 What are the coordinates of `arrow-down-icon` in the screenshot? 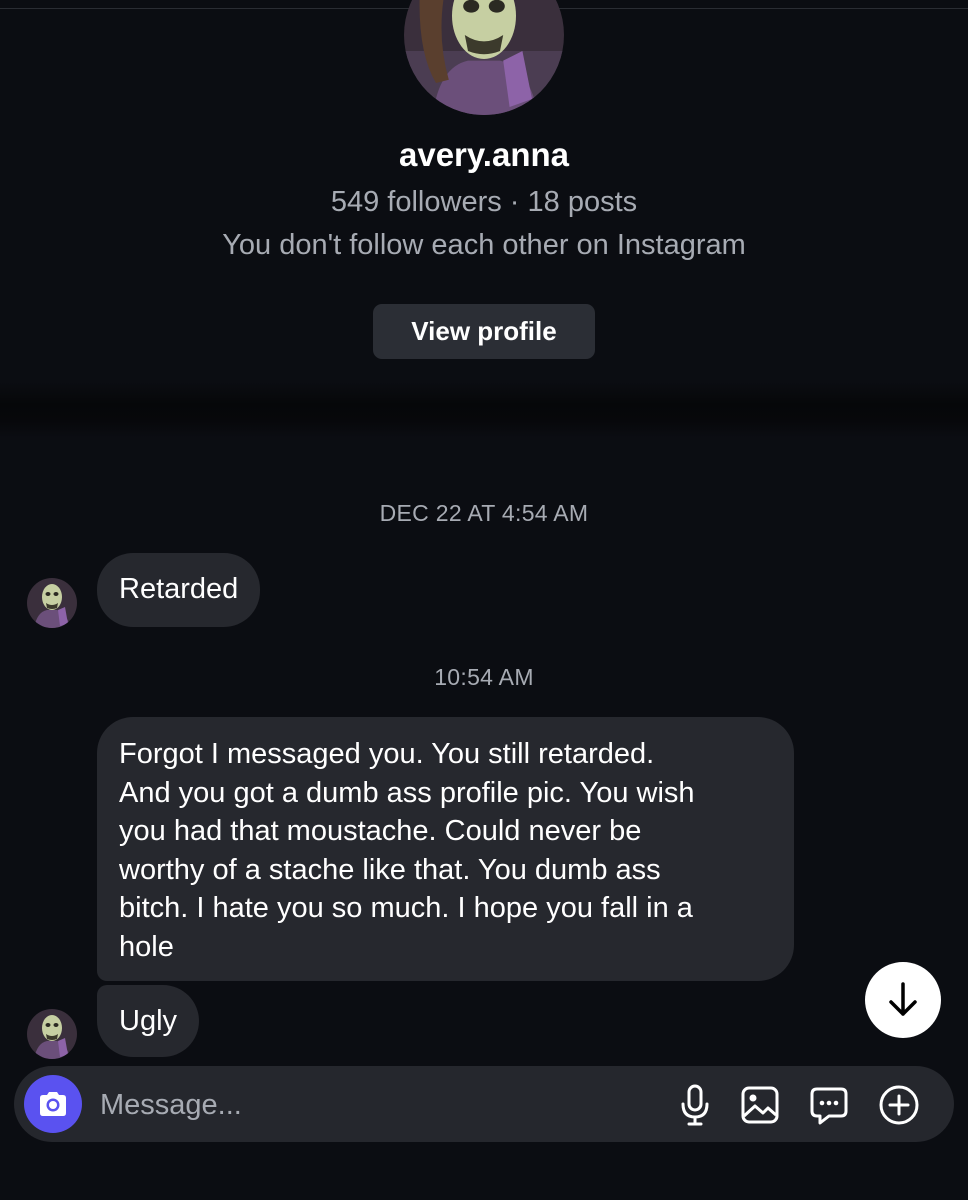 It's located at (903, 999).